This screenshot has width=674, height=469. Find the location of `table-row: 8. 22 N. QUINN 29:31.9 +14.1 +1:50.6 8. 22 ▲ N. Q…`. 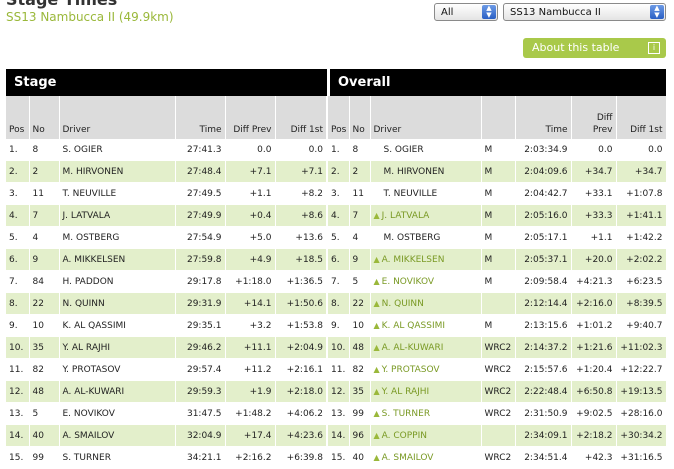

table-row: 8. 22 N. QUINN 29:31.9 +14.1 +1:50.6 8. 22 ▲ N. Q… is located at coordinates (336, 303).